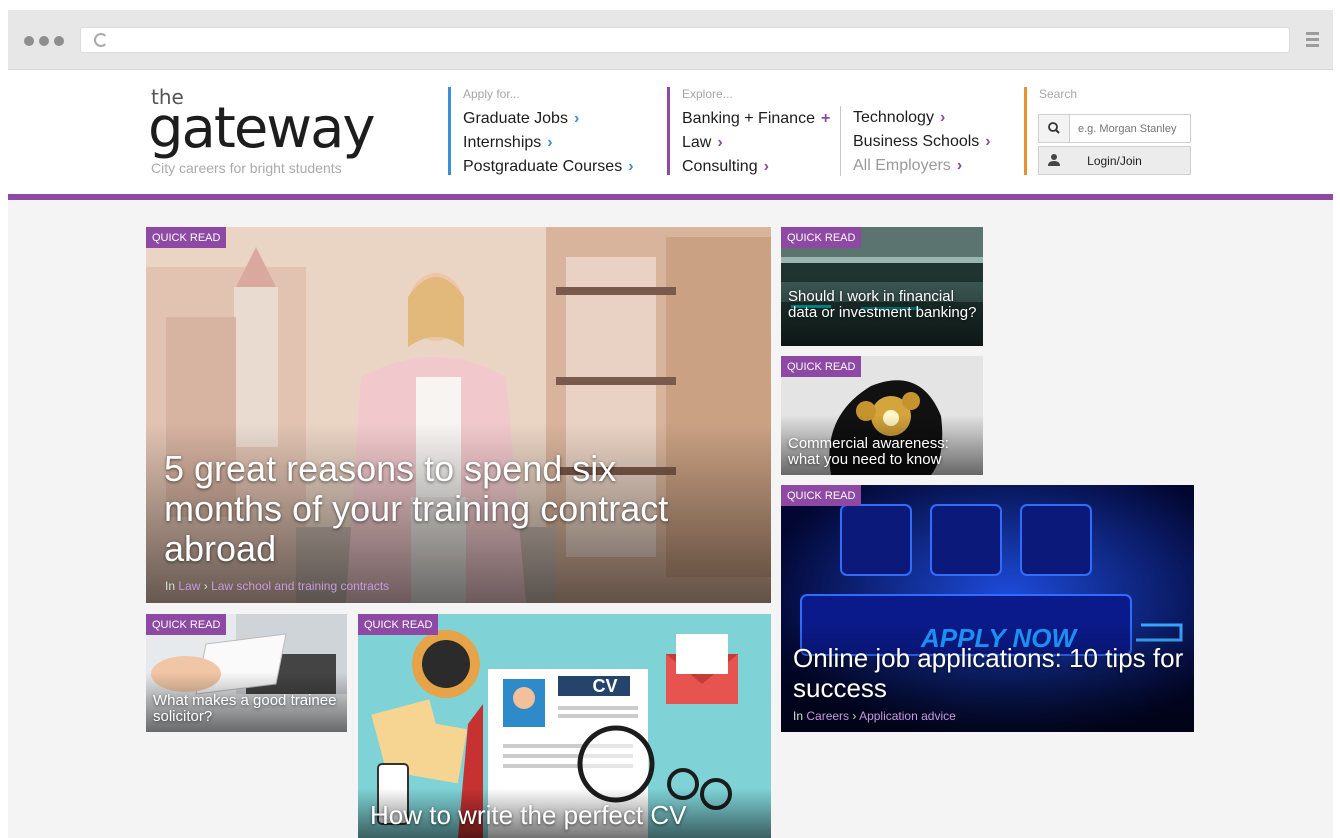 Image resolution: width=1340 pixels, height=838 pixels. I want to click on nav-label: Banking + Finance, so click(748, 118).